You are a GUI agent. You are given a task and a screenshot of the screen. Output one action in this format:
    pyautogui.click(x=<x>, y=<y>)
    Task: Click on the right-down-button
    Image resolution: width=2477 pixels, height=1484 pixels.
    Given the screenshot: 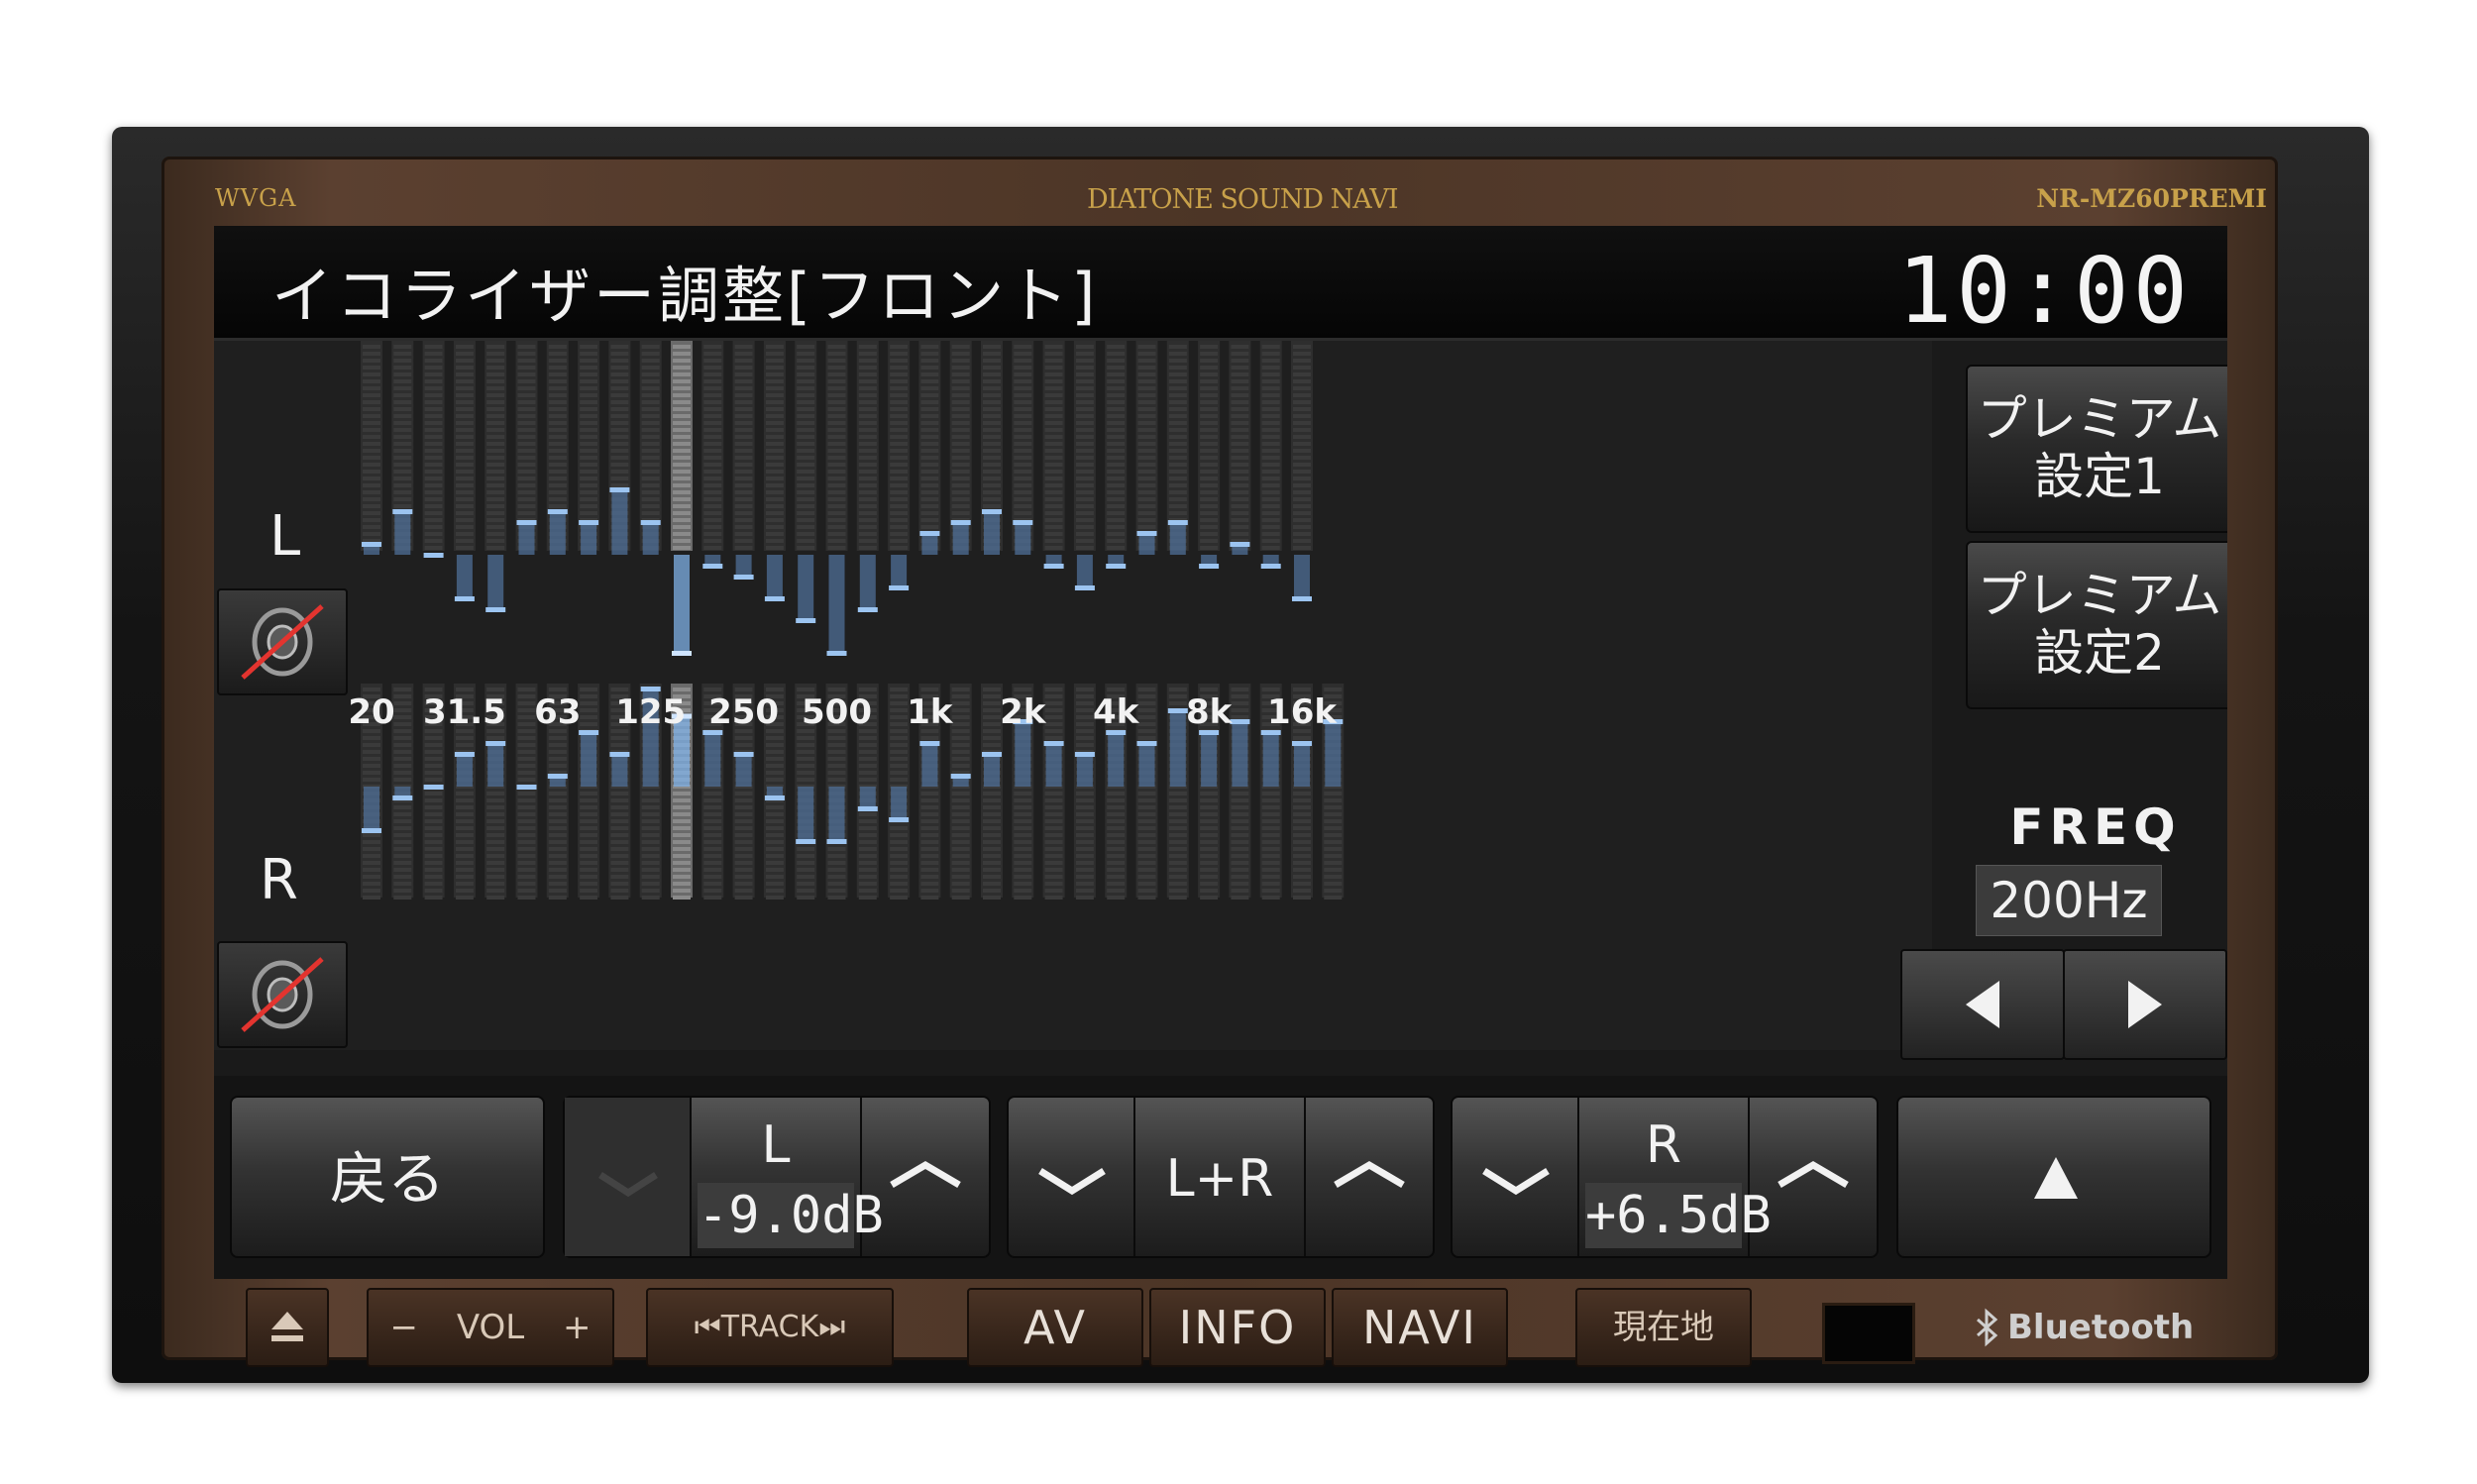 What is the action you would take?
    pyautogui.click(x=1516, y=1177)
    